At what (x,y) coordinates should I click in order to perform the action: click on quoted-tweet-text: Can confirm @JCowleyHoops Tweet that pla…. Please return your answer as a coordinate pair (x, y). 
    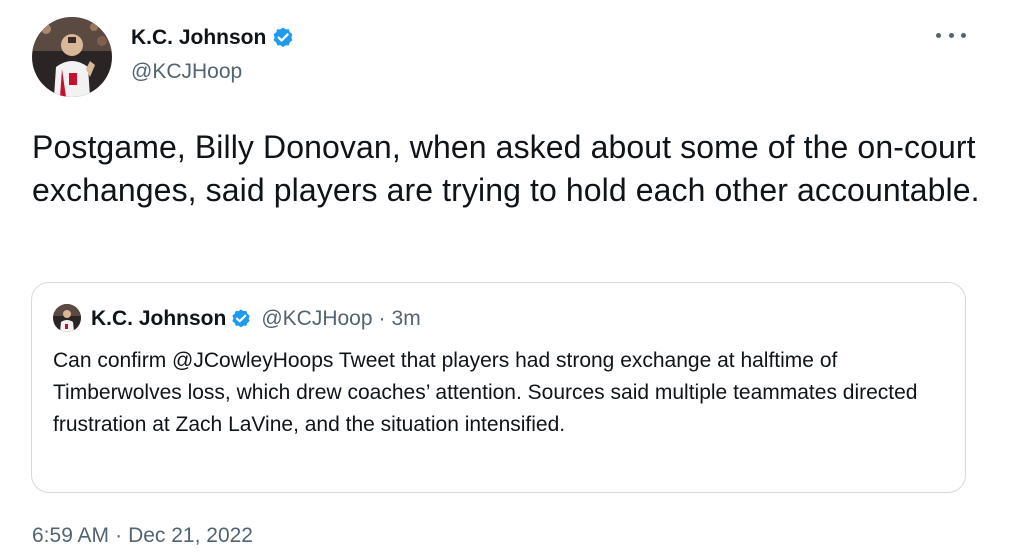
    Looking at the image, I should click on (485, 392).